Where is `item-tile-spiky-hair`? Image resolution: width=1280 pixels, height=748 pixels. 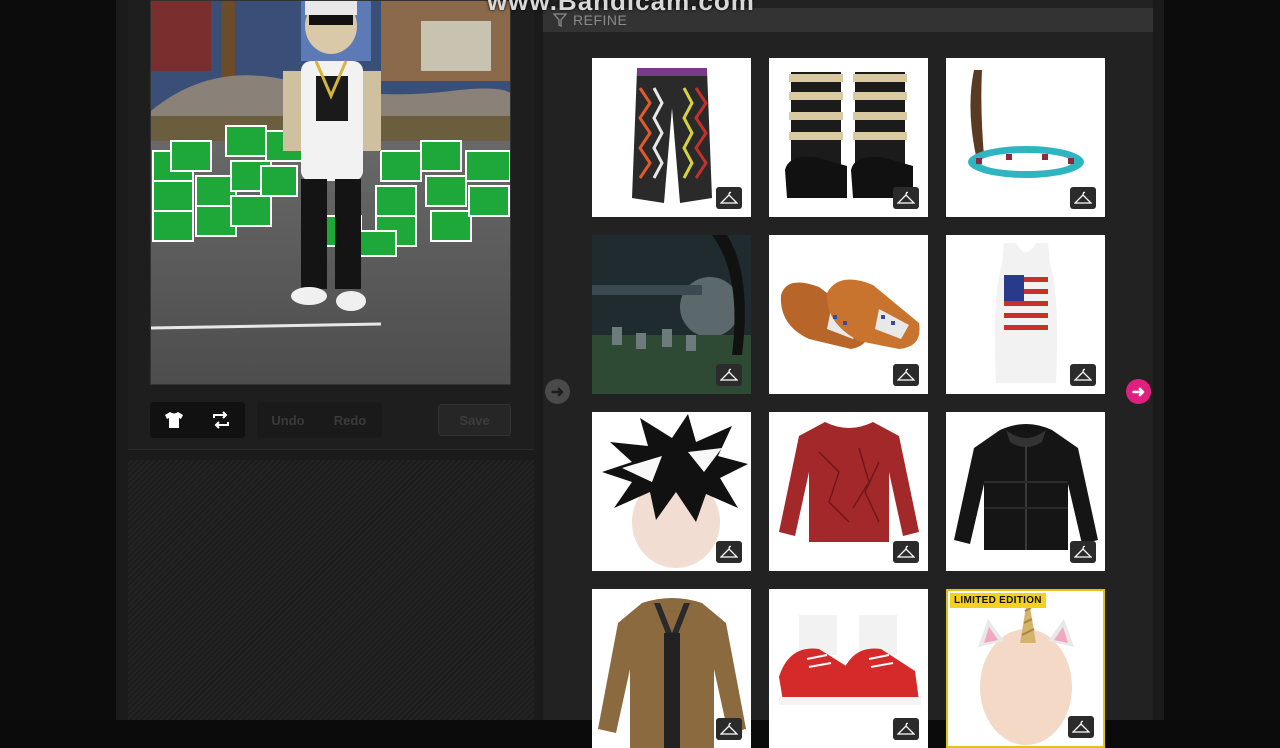
item-tile-spiky-hair is located at coordinates (671, 491).